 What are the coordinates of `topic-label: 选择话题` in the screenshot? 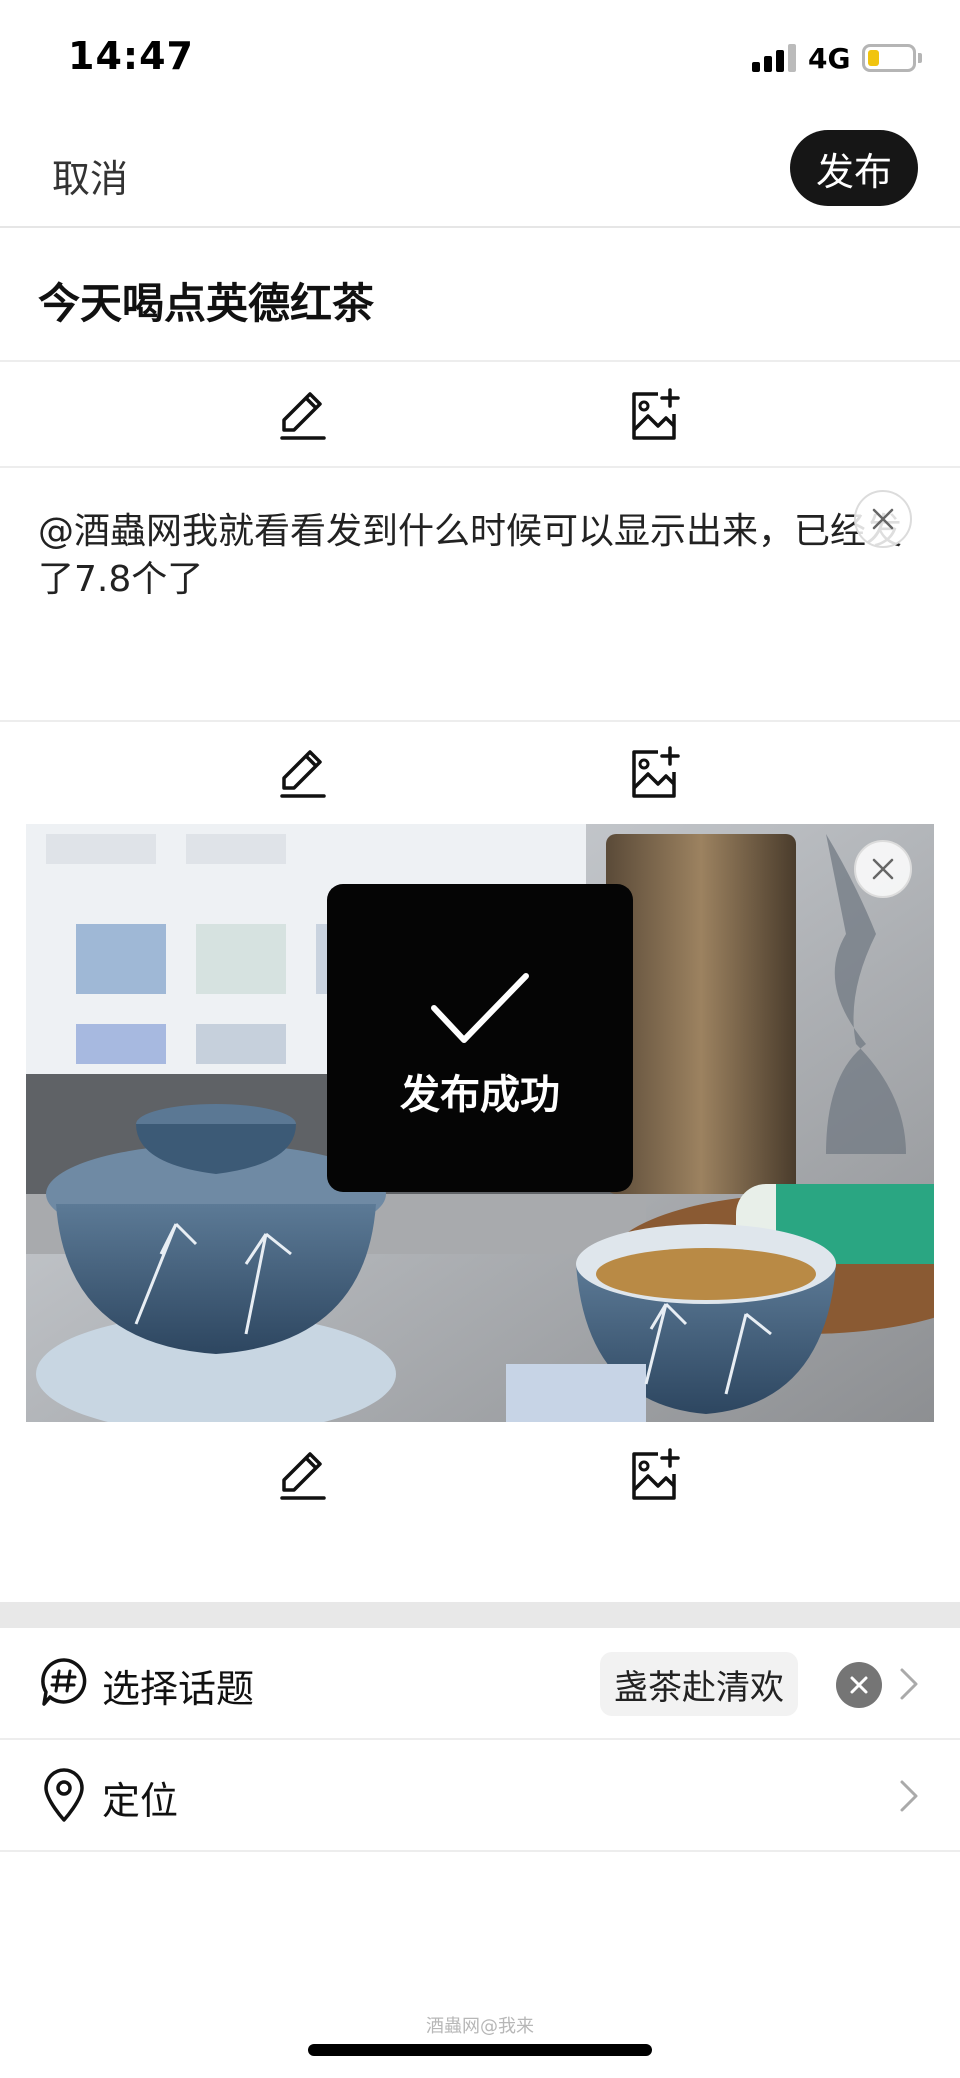 It's located at (178, 1689).